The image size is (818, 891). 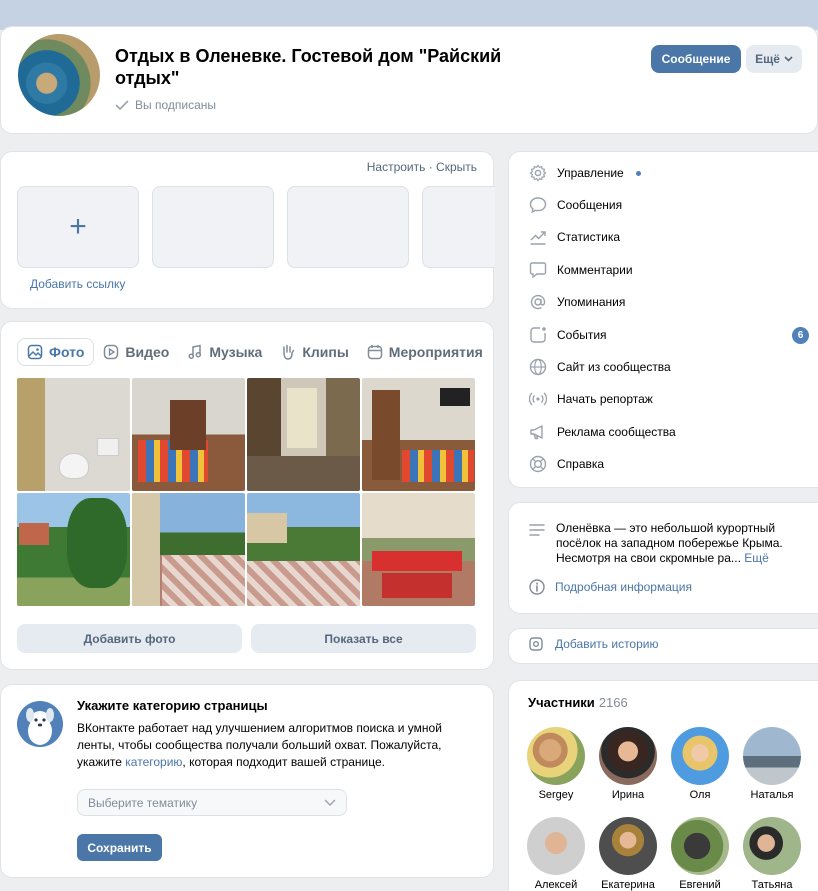 I want to click on member-card: Алексей, so click(x=556, y=854).